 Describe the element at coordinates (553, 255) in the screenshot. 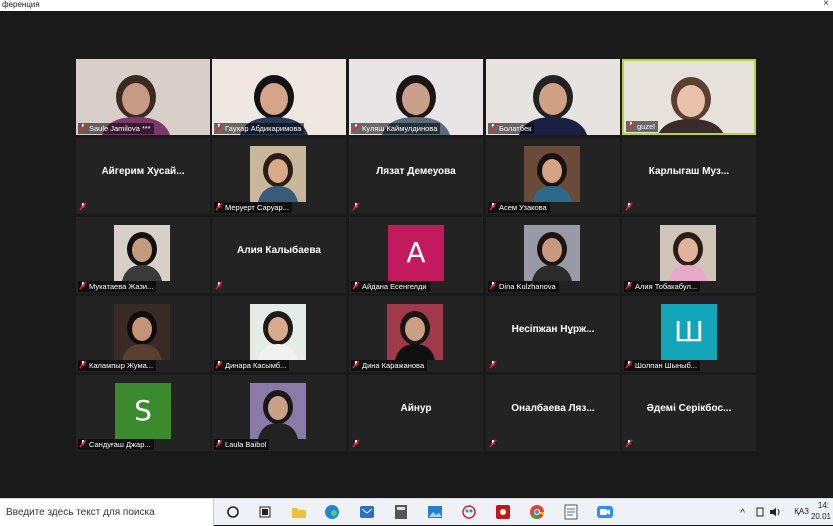

I see `participant-tile: Dina Kulzhanova` at that location.